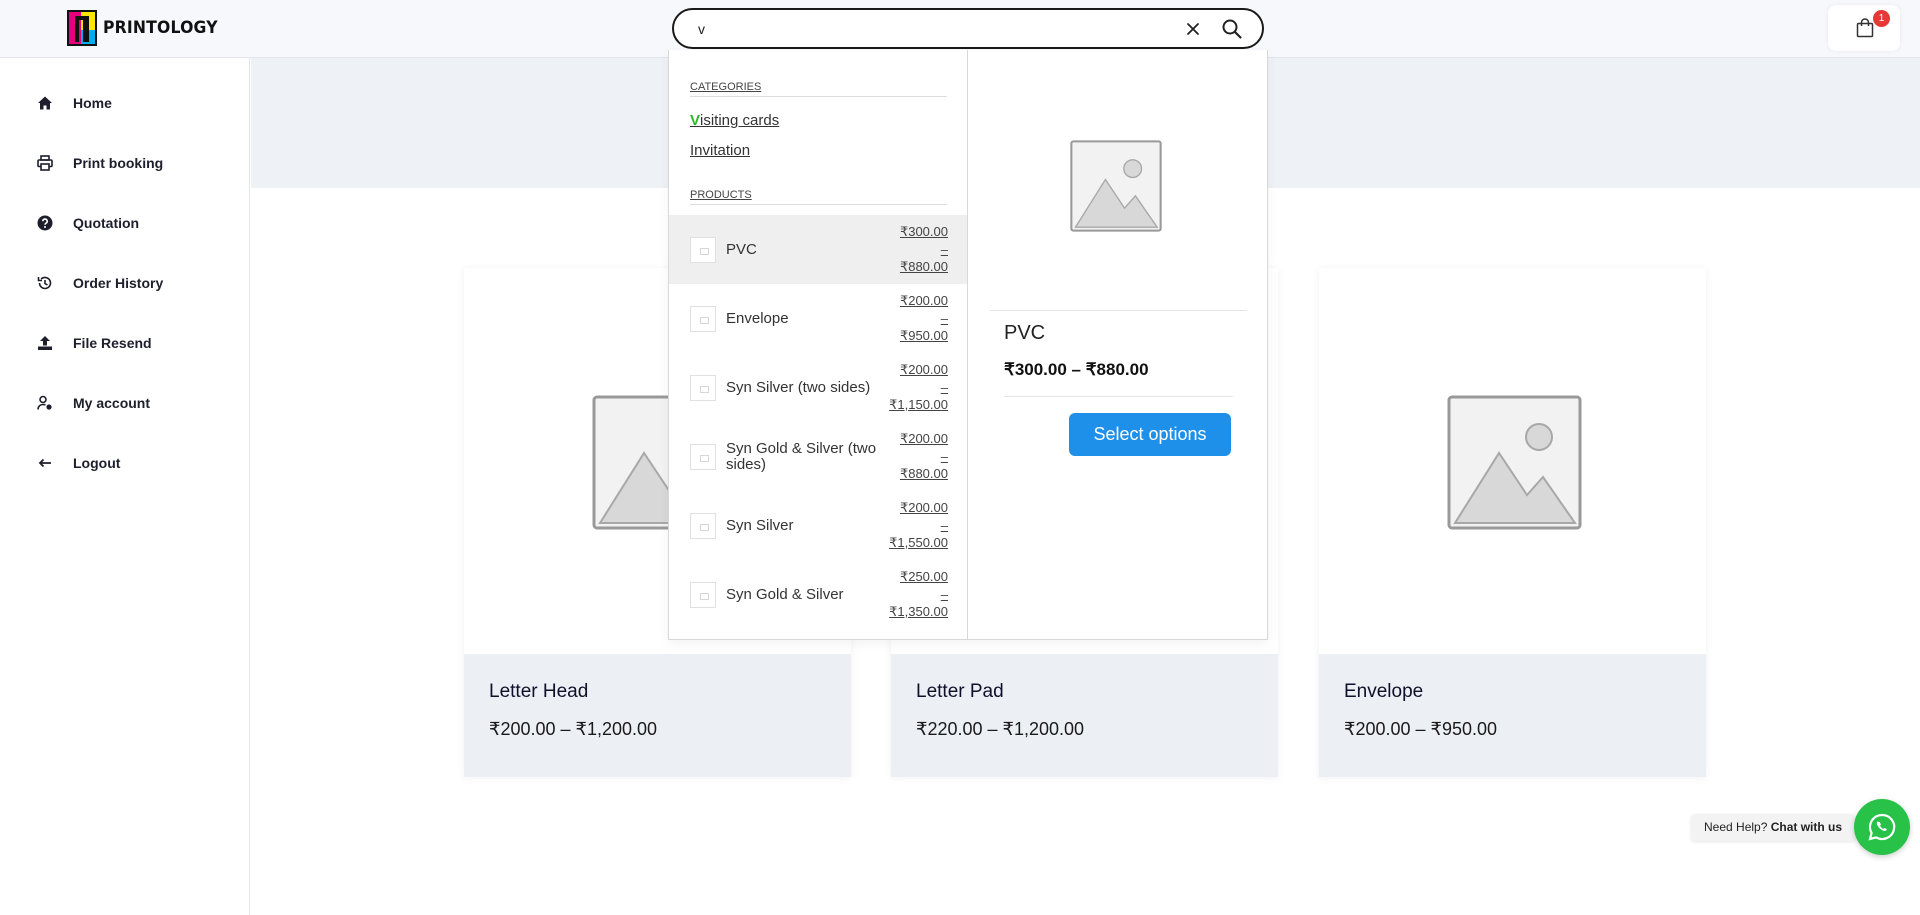 The height and width of the screenshot is (915, 1920). Describe the element at coordinates (118, 163) in the screenshot. I see `sidebar-item-label: Print booking` at that location.